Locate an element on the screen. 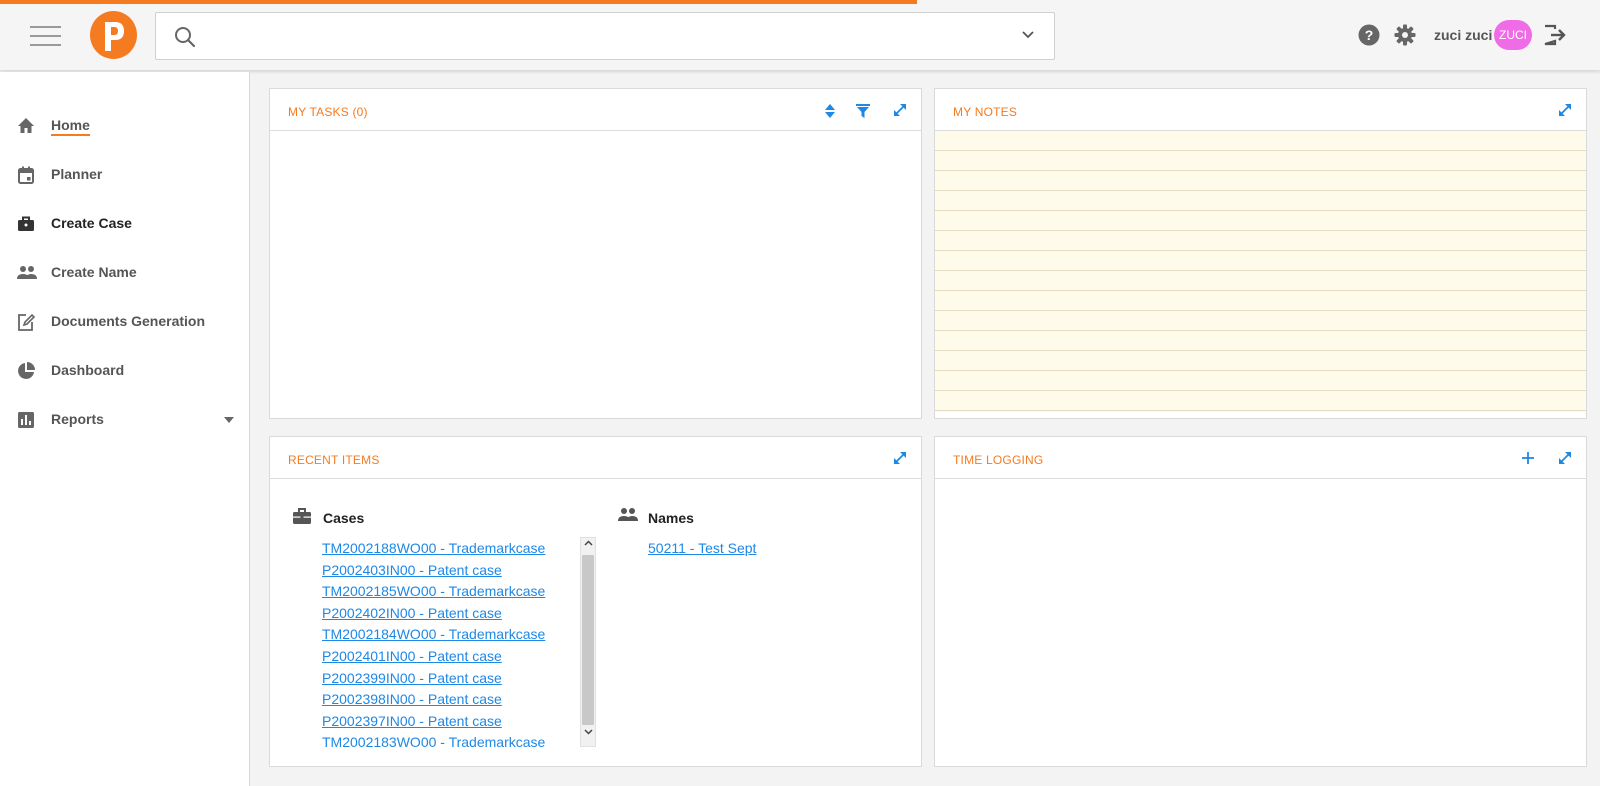  sidebar-item-label: Dashboard is located at coordinates (88, 370).